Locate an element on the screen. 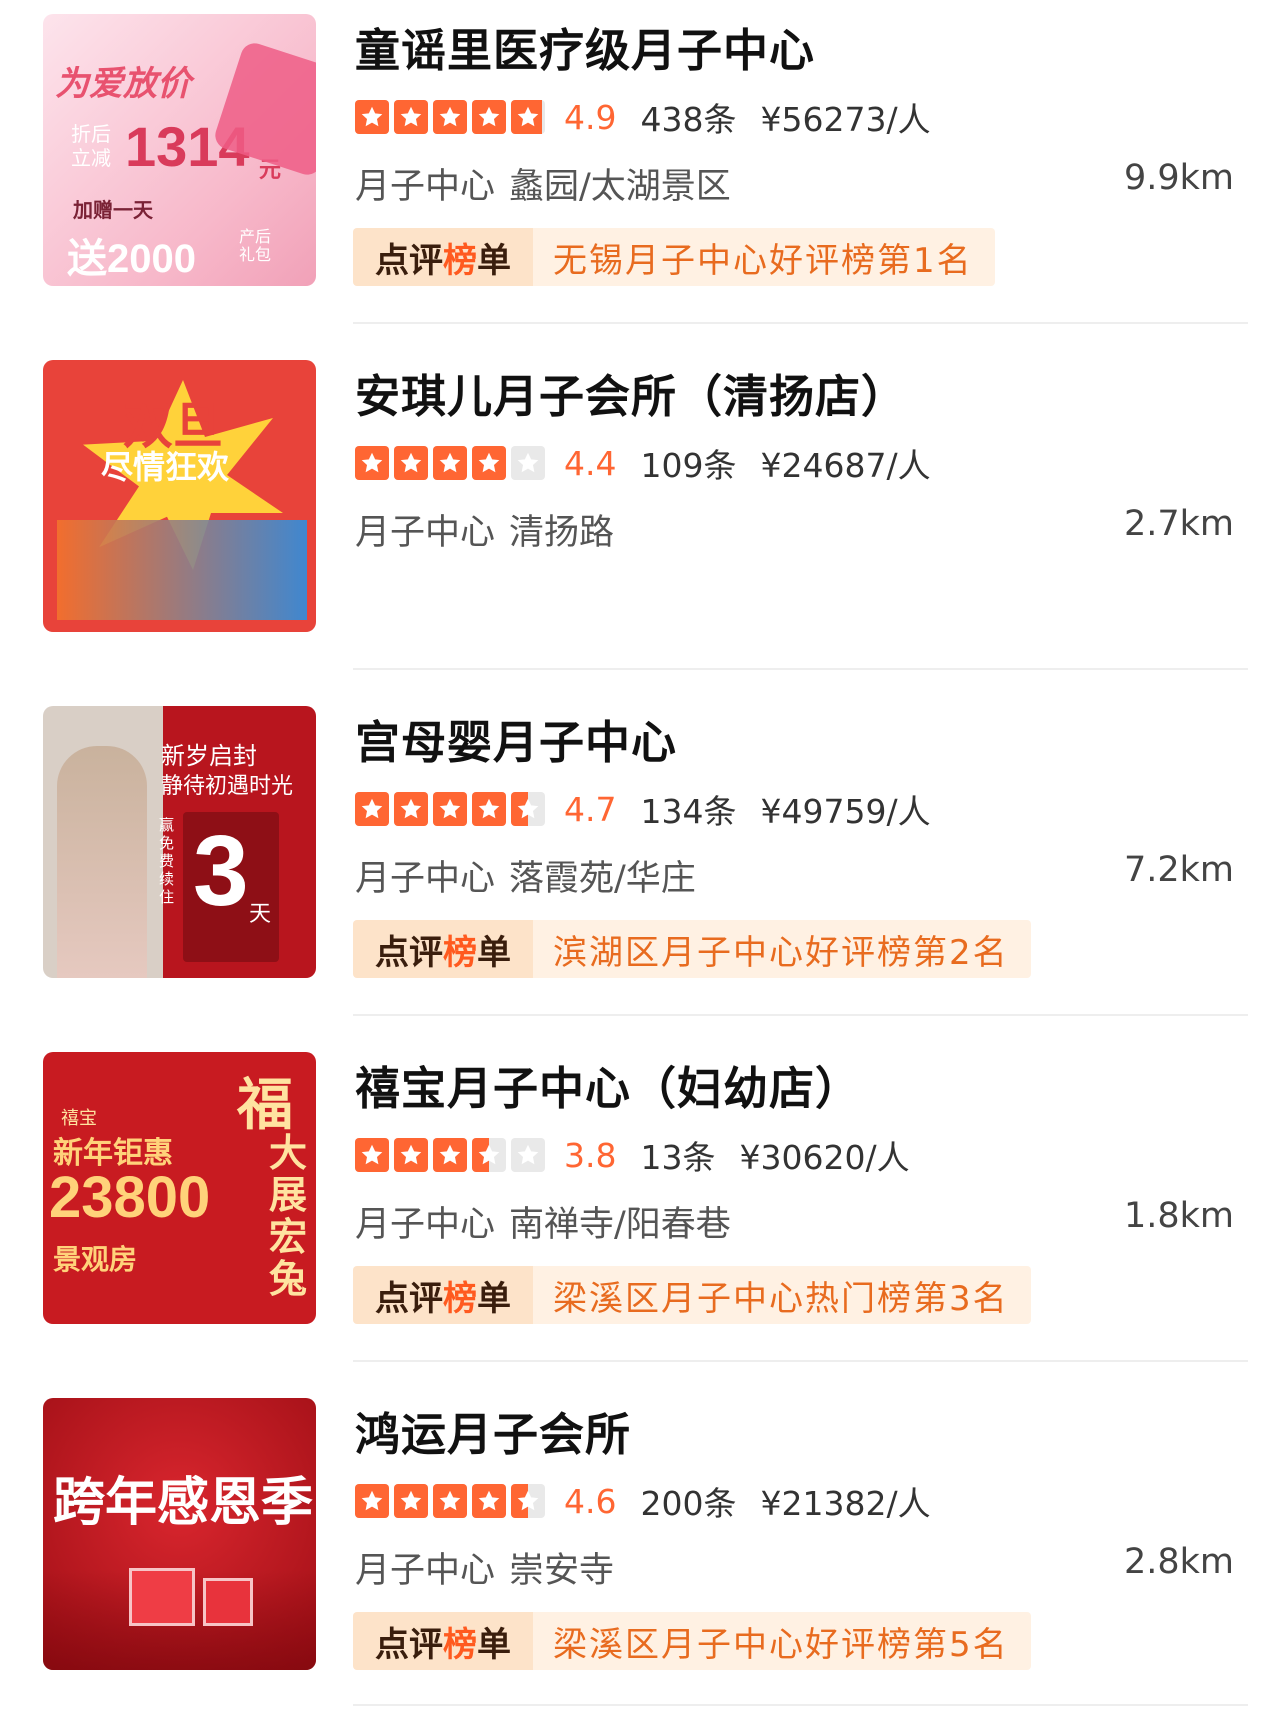 This screenshot has height=1730, width=1280. area-label: 蠡园/太湖景区 is located at coordinates (620, 187).